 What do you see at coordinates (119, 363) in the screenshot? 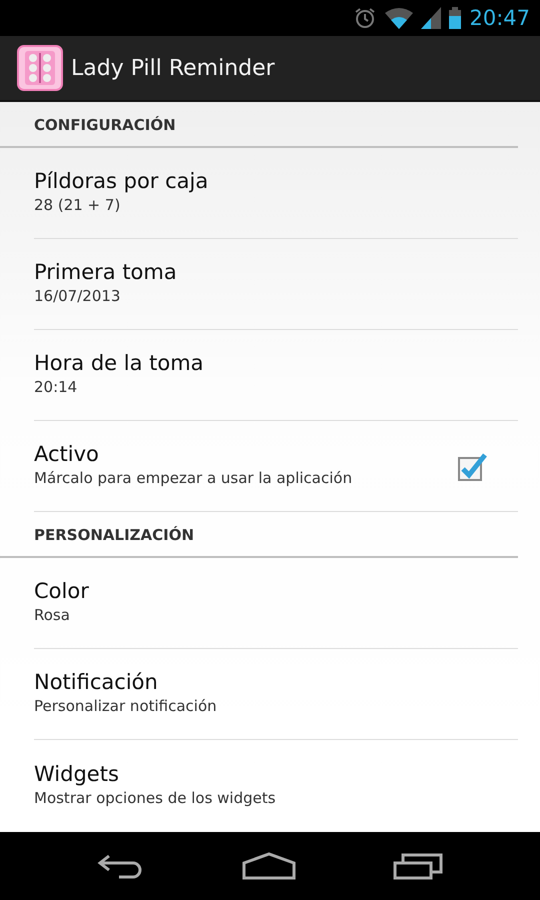
I see `preference-title: Hora de la toma` at bounding box center [119, 363].